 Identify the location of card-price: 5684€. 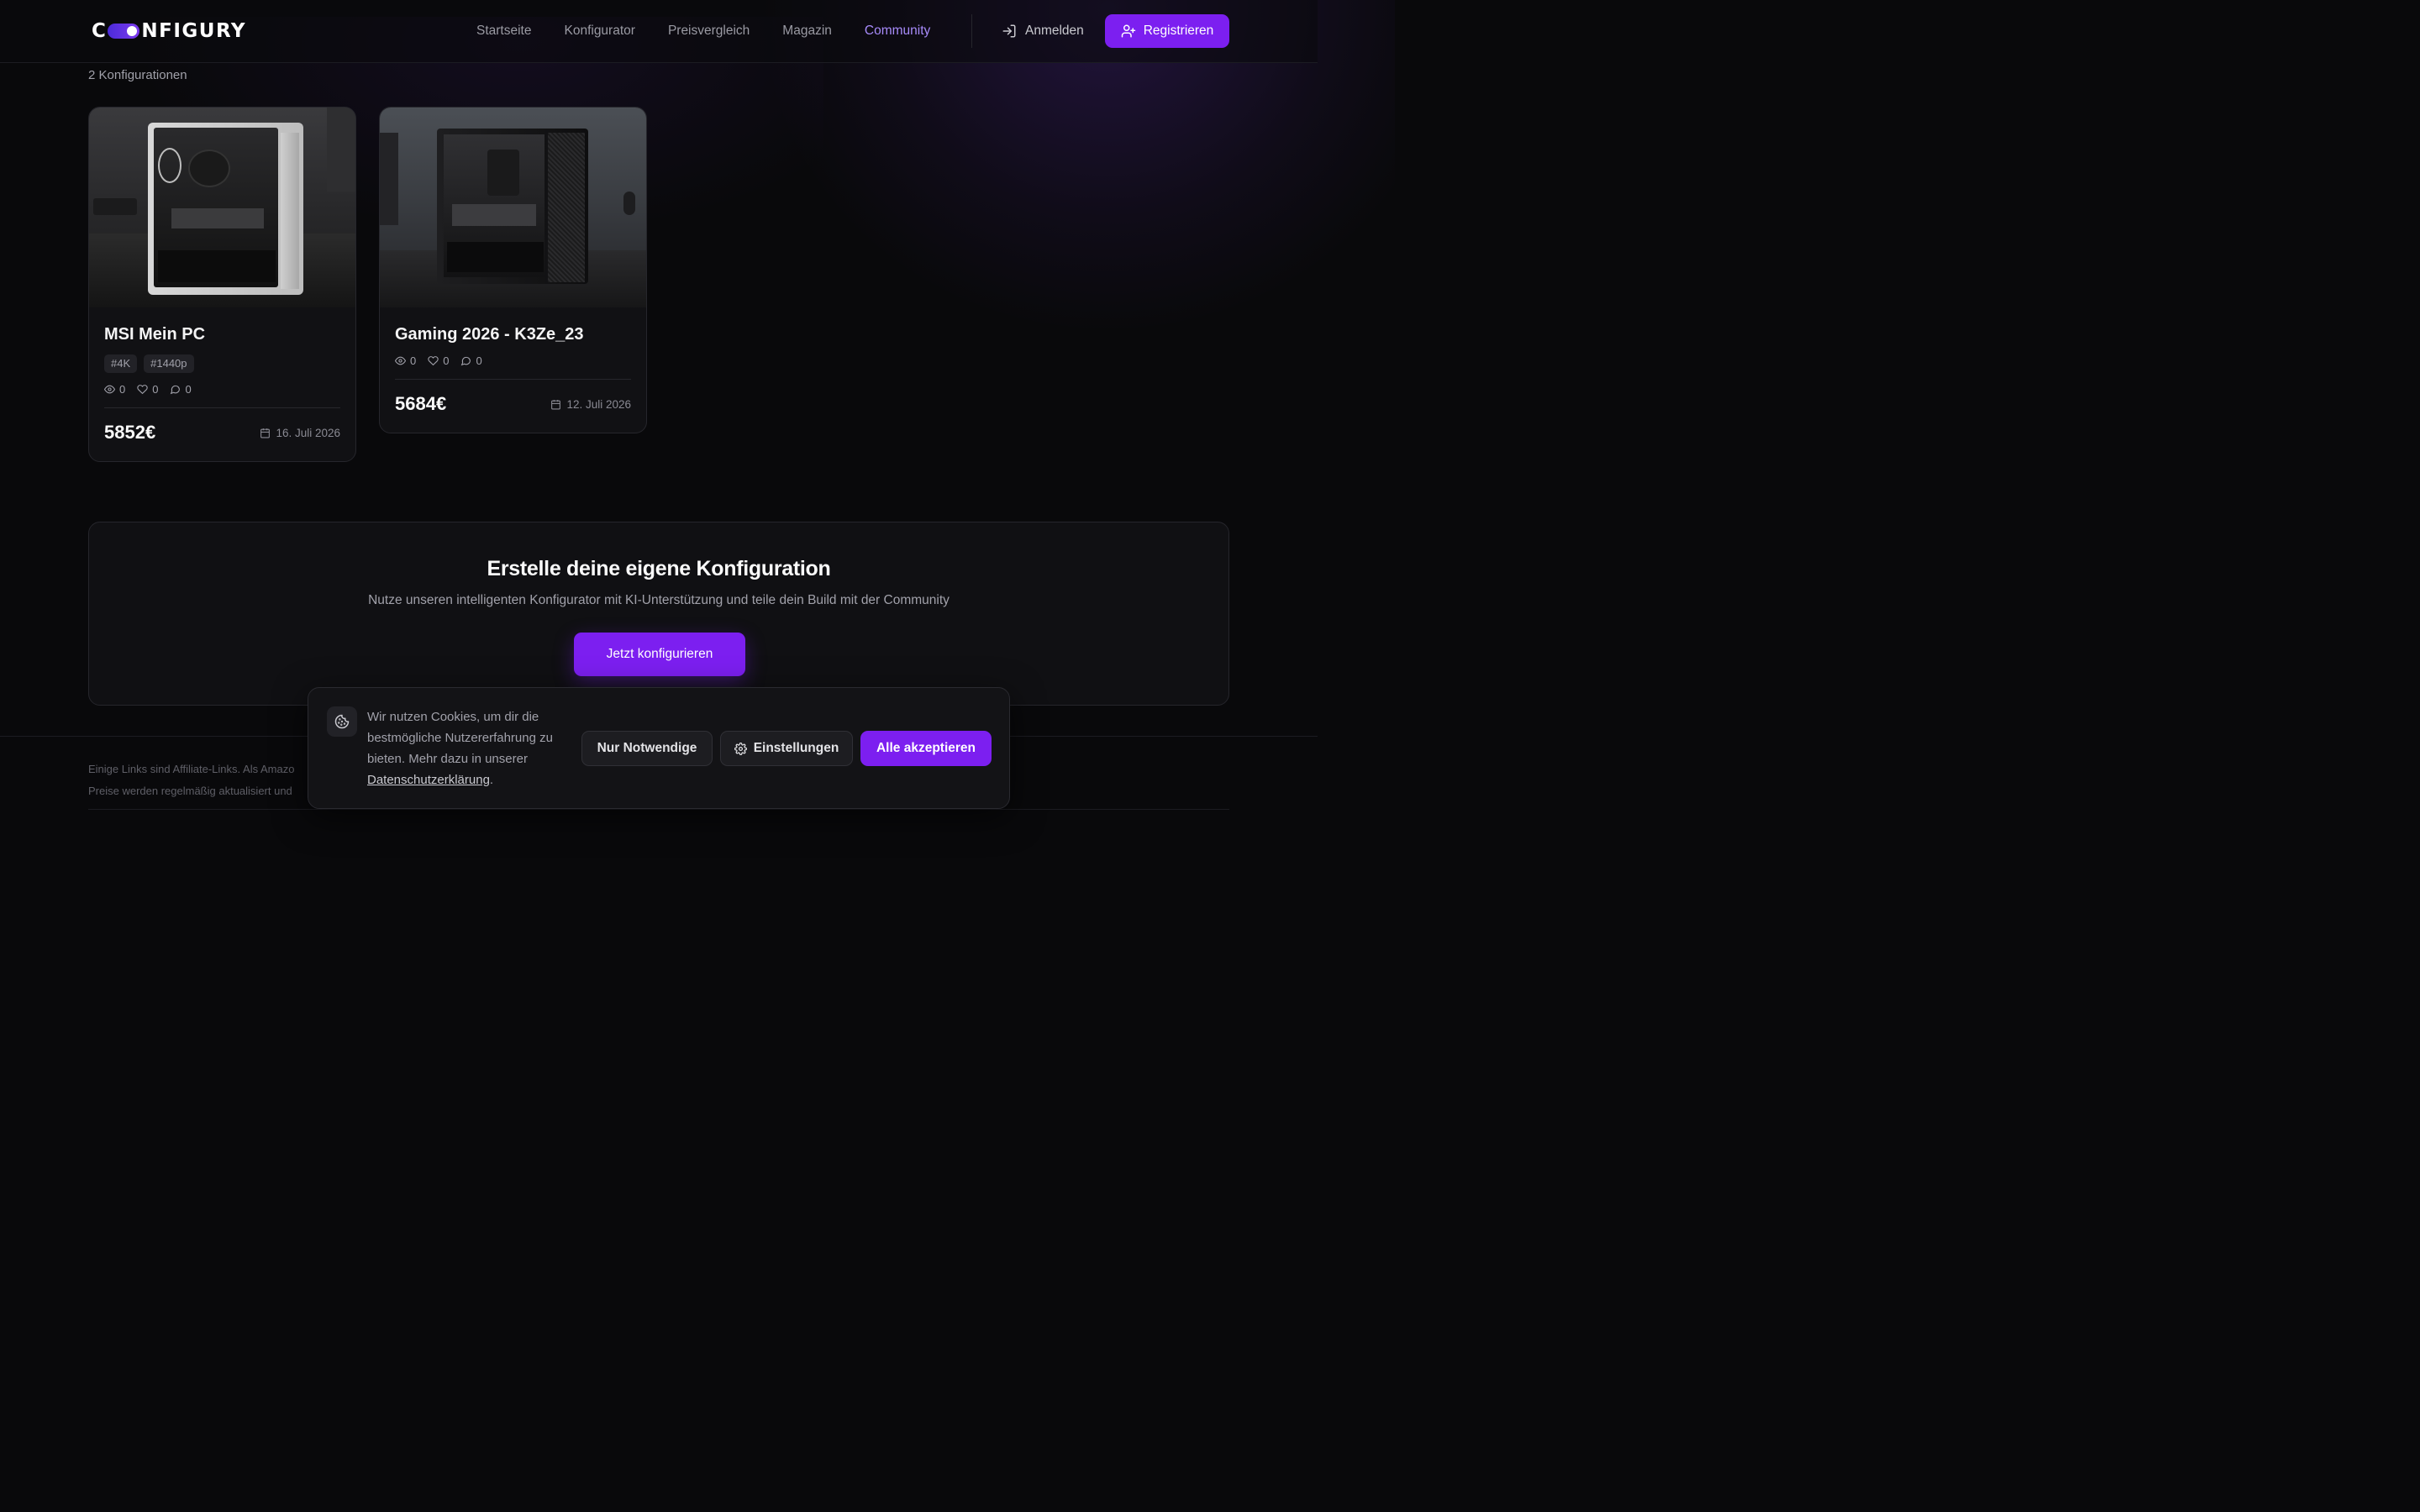
(421, 403).